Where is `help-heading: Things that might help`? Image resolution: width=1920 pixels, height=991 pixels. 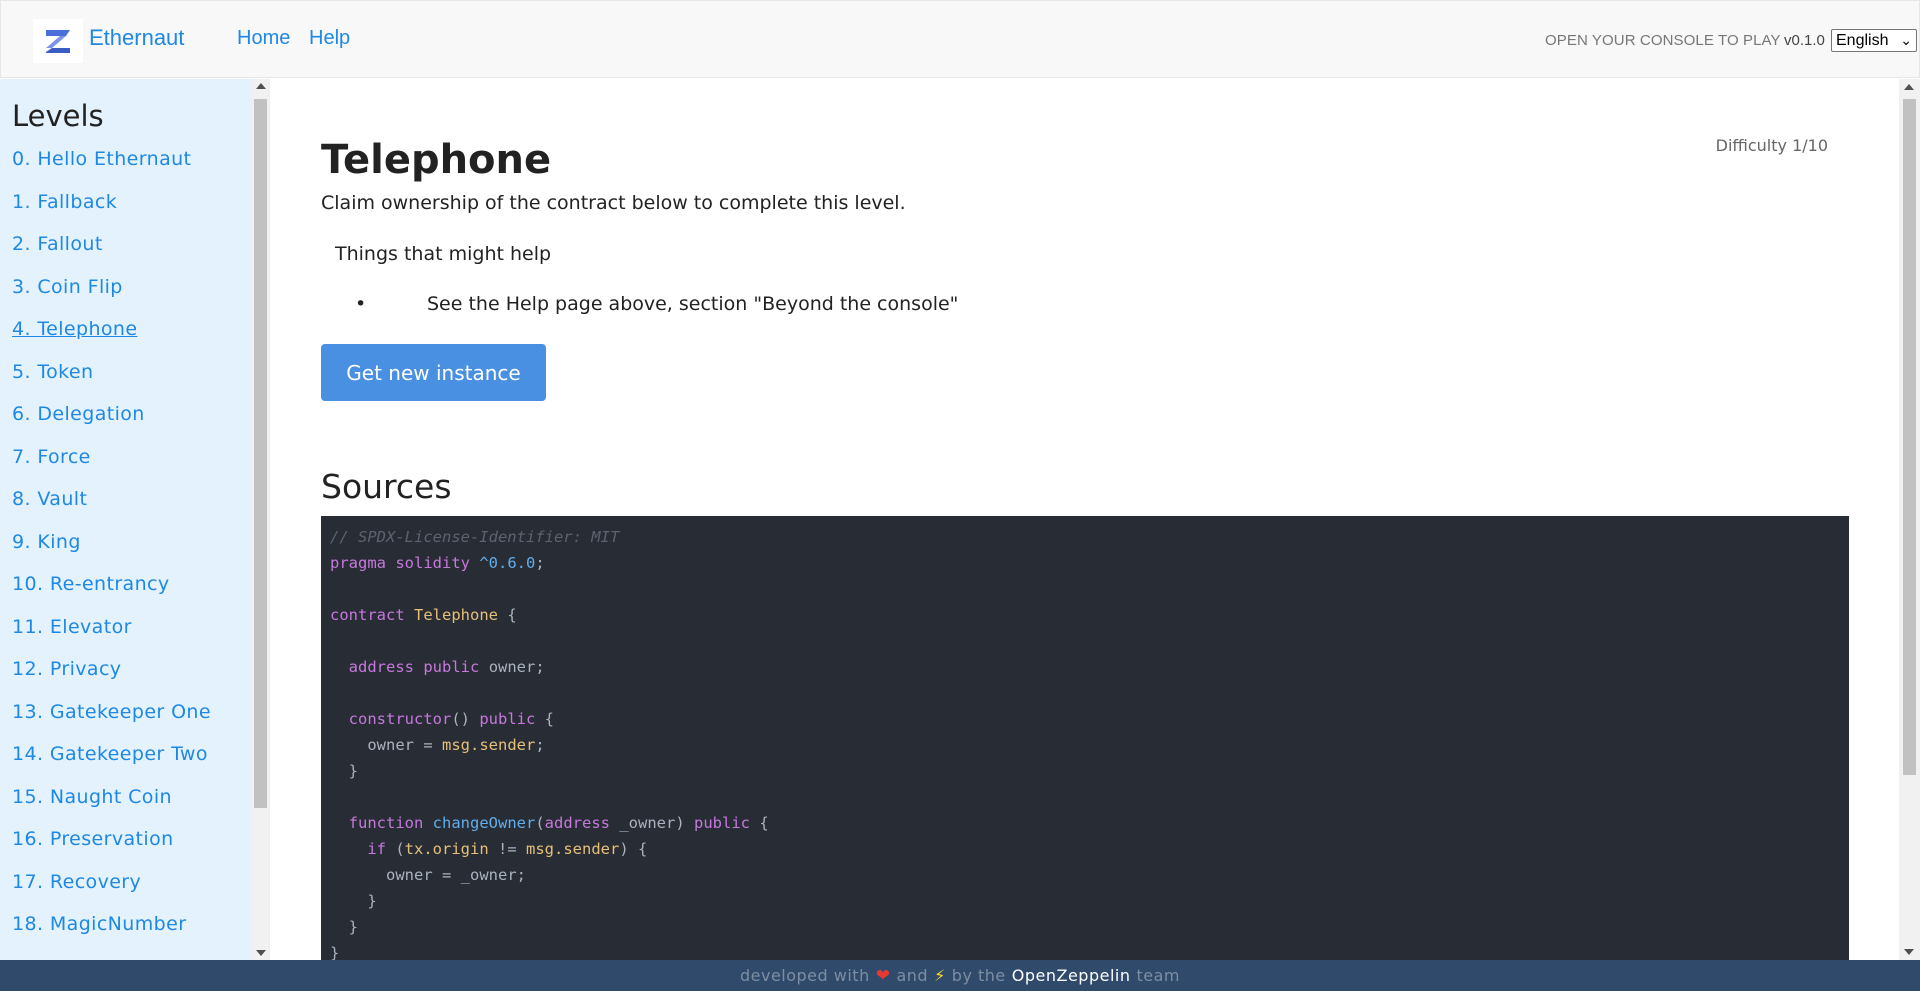
help-heading: Things that might help is located at coordinates (443, 254).